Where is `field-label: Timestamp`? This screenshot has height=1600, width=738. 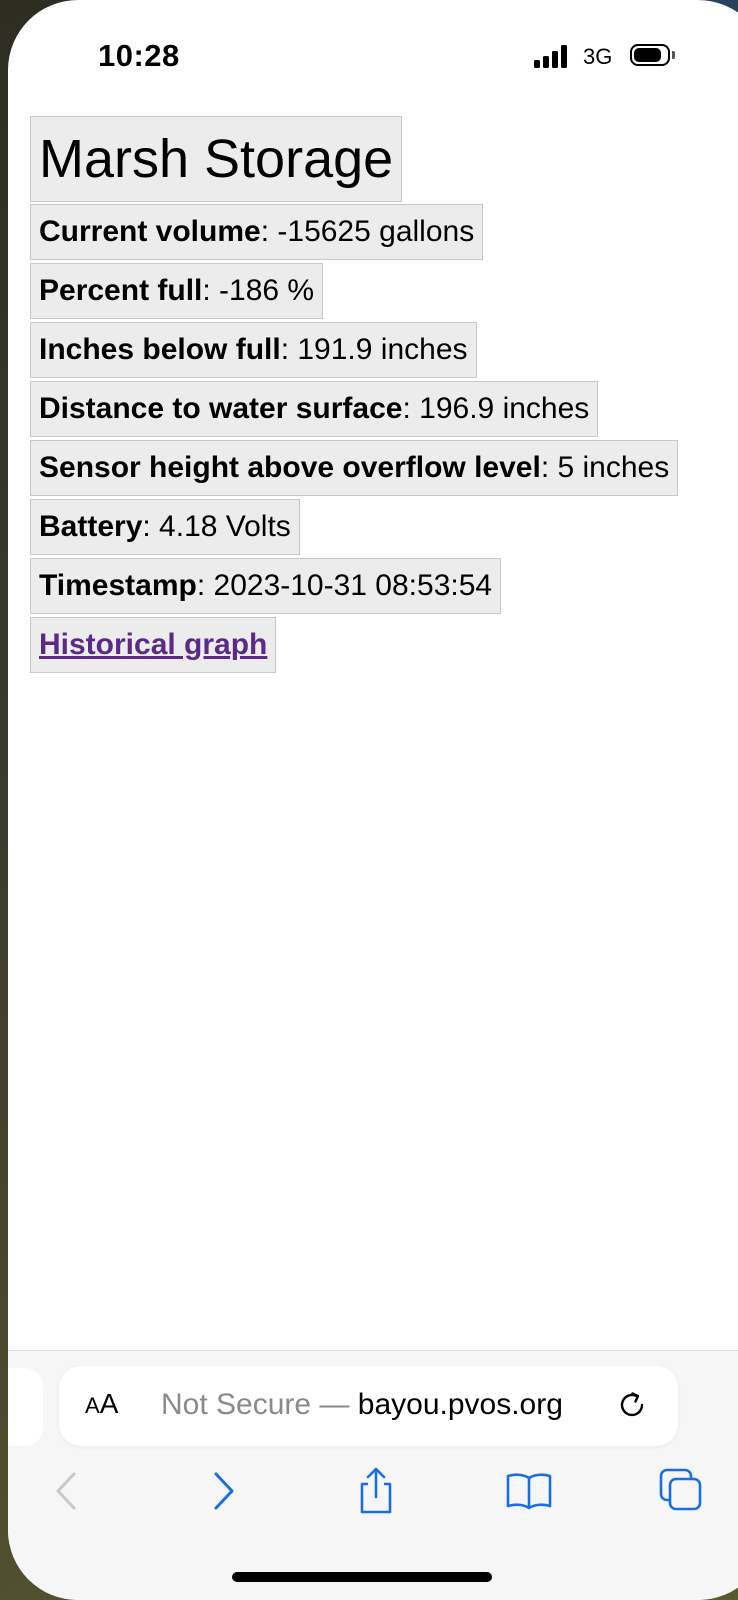 field-label: Timestamp is located at coordinates (118, 585).